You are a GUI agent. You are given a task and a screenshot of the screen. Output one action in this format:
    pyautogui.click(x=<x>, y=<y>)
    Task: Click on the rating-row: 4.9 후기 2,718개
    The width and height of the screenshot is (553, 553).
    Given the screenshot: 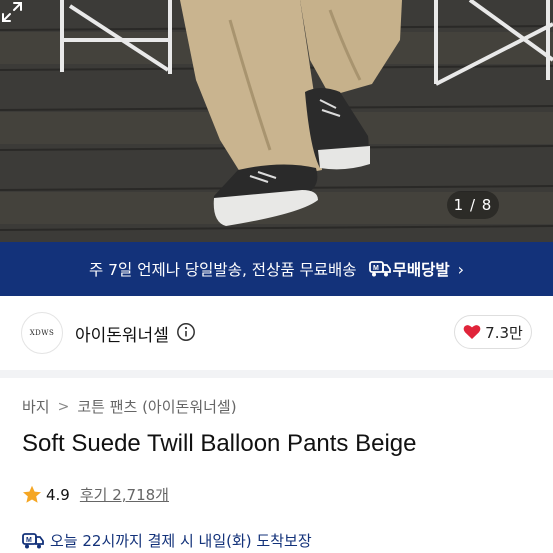 What is the action you would take?
    pyautogui.click(x=95, y=494)
    